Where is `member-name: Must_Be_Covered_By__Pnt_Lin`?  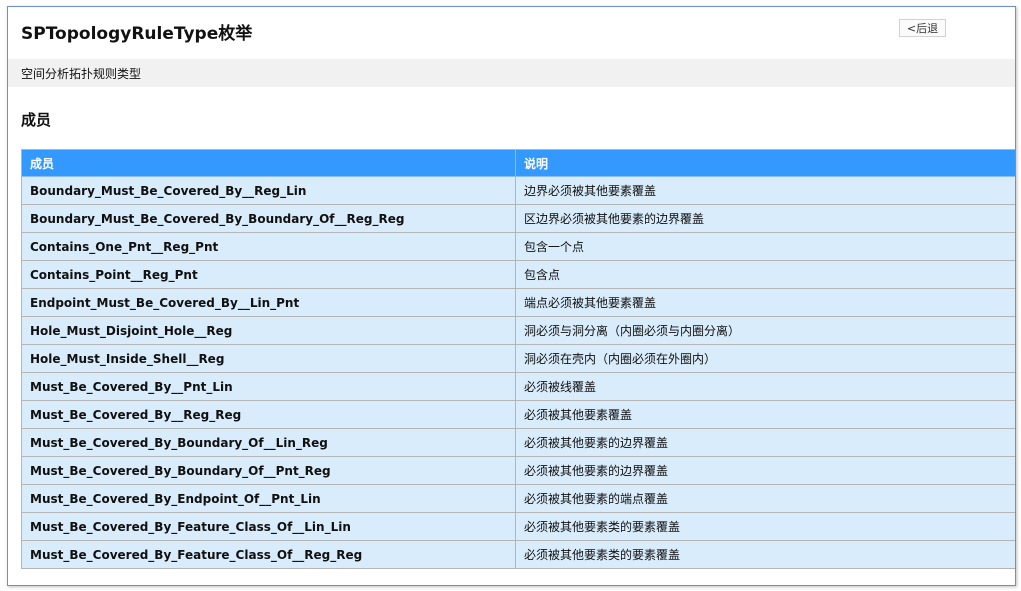
member-name: Must_Be_Covered_By__Pnt_Lin is located at coordinates (268, 386).